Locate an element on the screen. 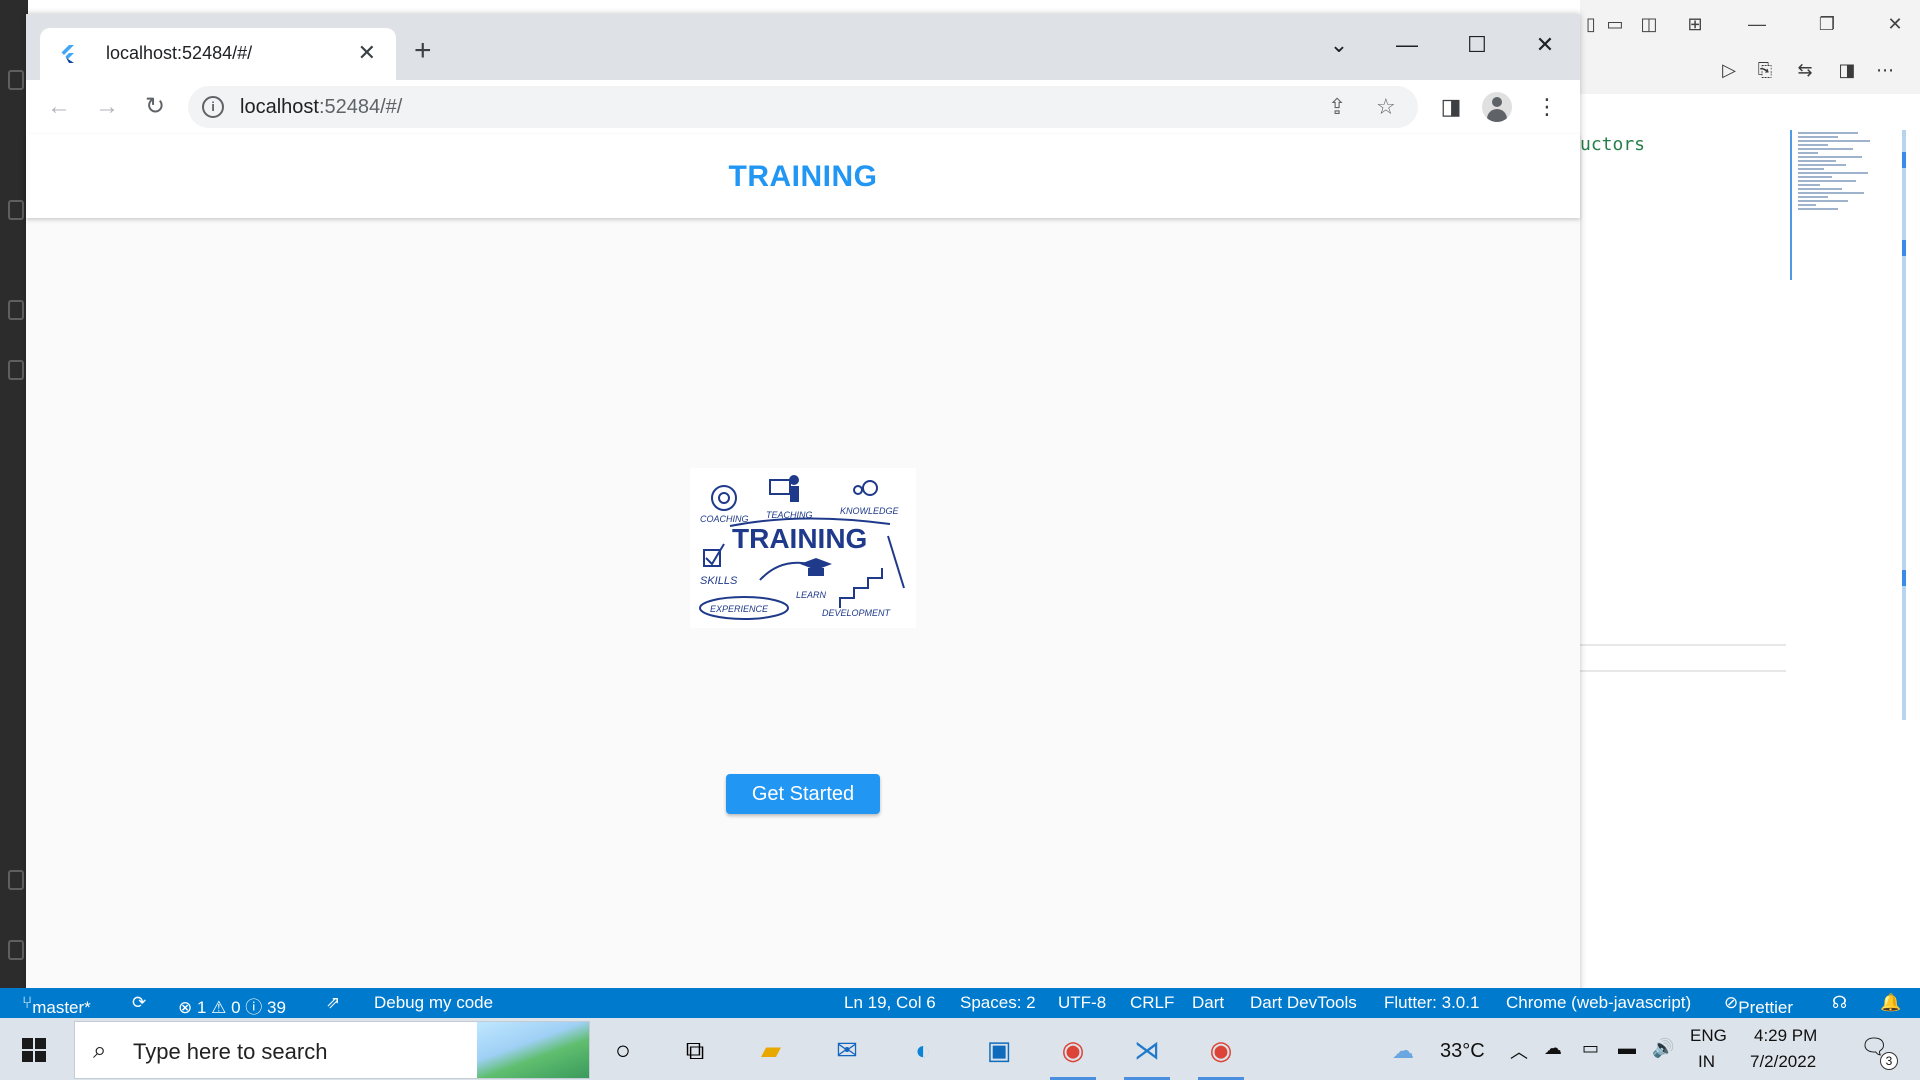  notifications-bell-icon: 🔔 is located at coordinates (1890, 1003).